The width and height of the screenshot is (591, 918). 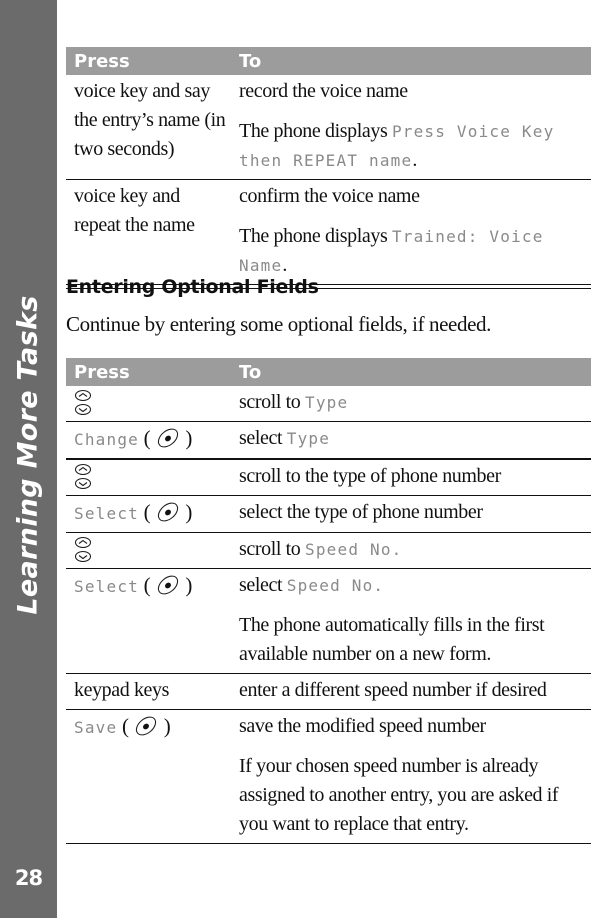 I want to click on action-text: scroll to Speed No., so click(x=415, y=549).